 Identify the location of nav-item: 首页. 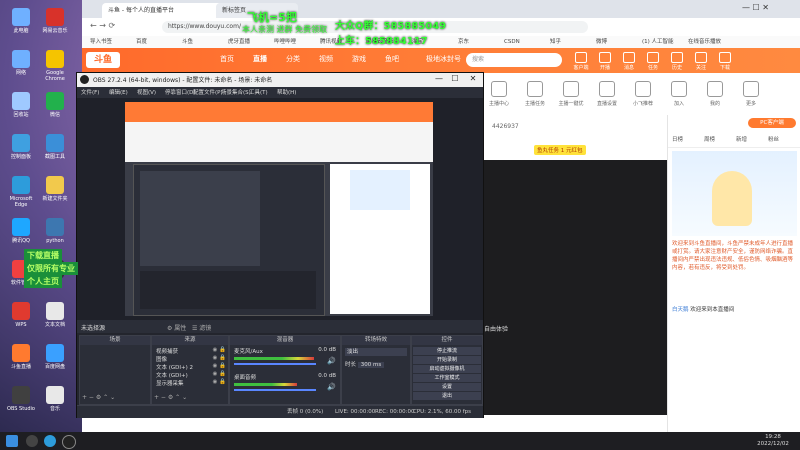
(227, 59).